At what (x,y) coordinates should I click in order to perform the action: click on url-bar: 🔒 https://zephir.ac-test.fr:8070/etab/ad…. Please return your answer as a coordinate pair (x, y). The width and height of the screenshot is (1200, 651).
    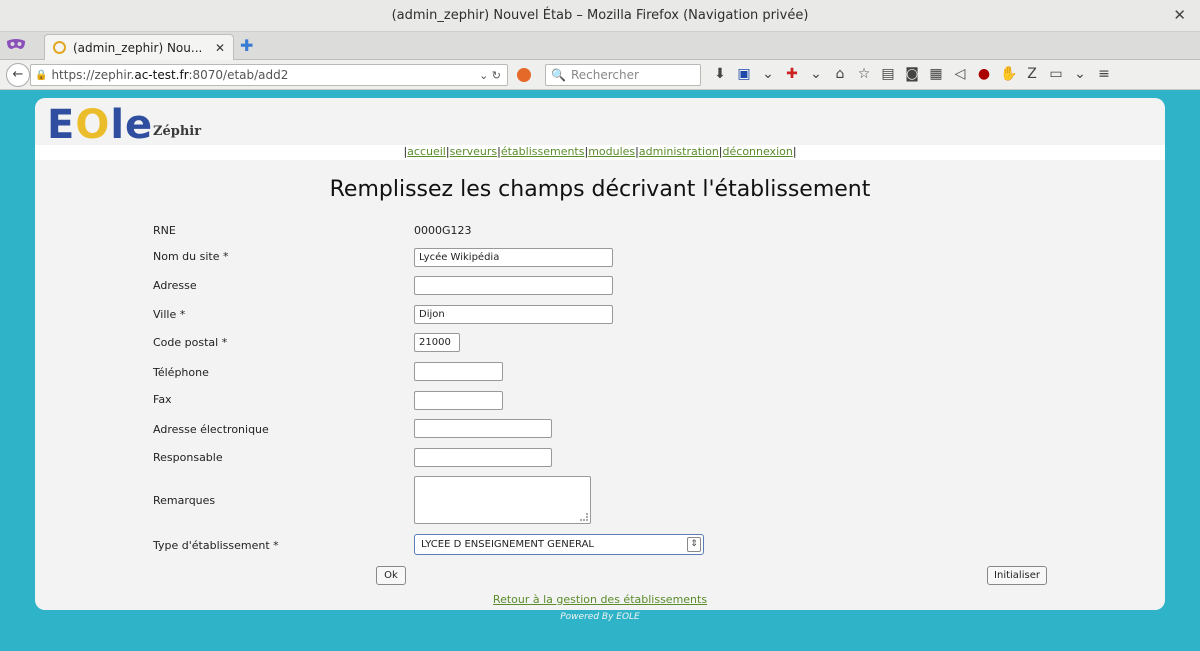
    Looking at the image, I should click on (269, 75).